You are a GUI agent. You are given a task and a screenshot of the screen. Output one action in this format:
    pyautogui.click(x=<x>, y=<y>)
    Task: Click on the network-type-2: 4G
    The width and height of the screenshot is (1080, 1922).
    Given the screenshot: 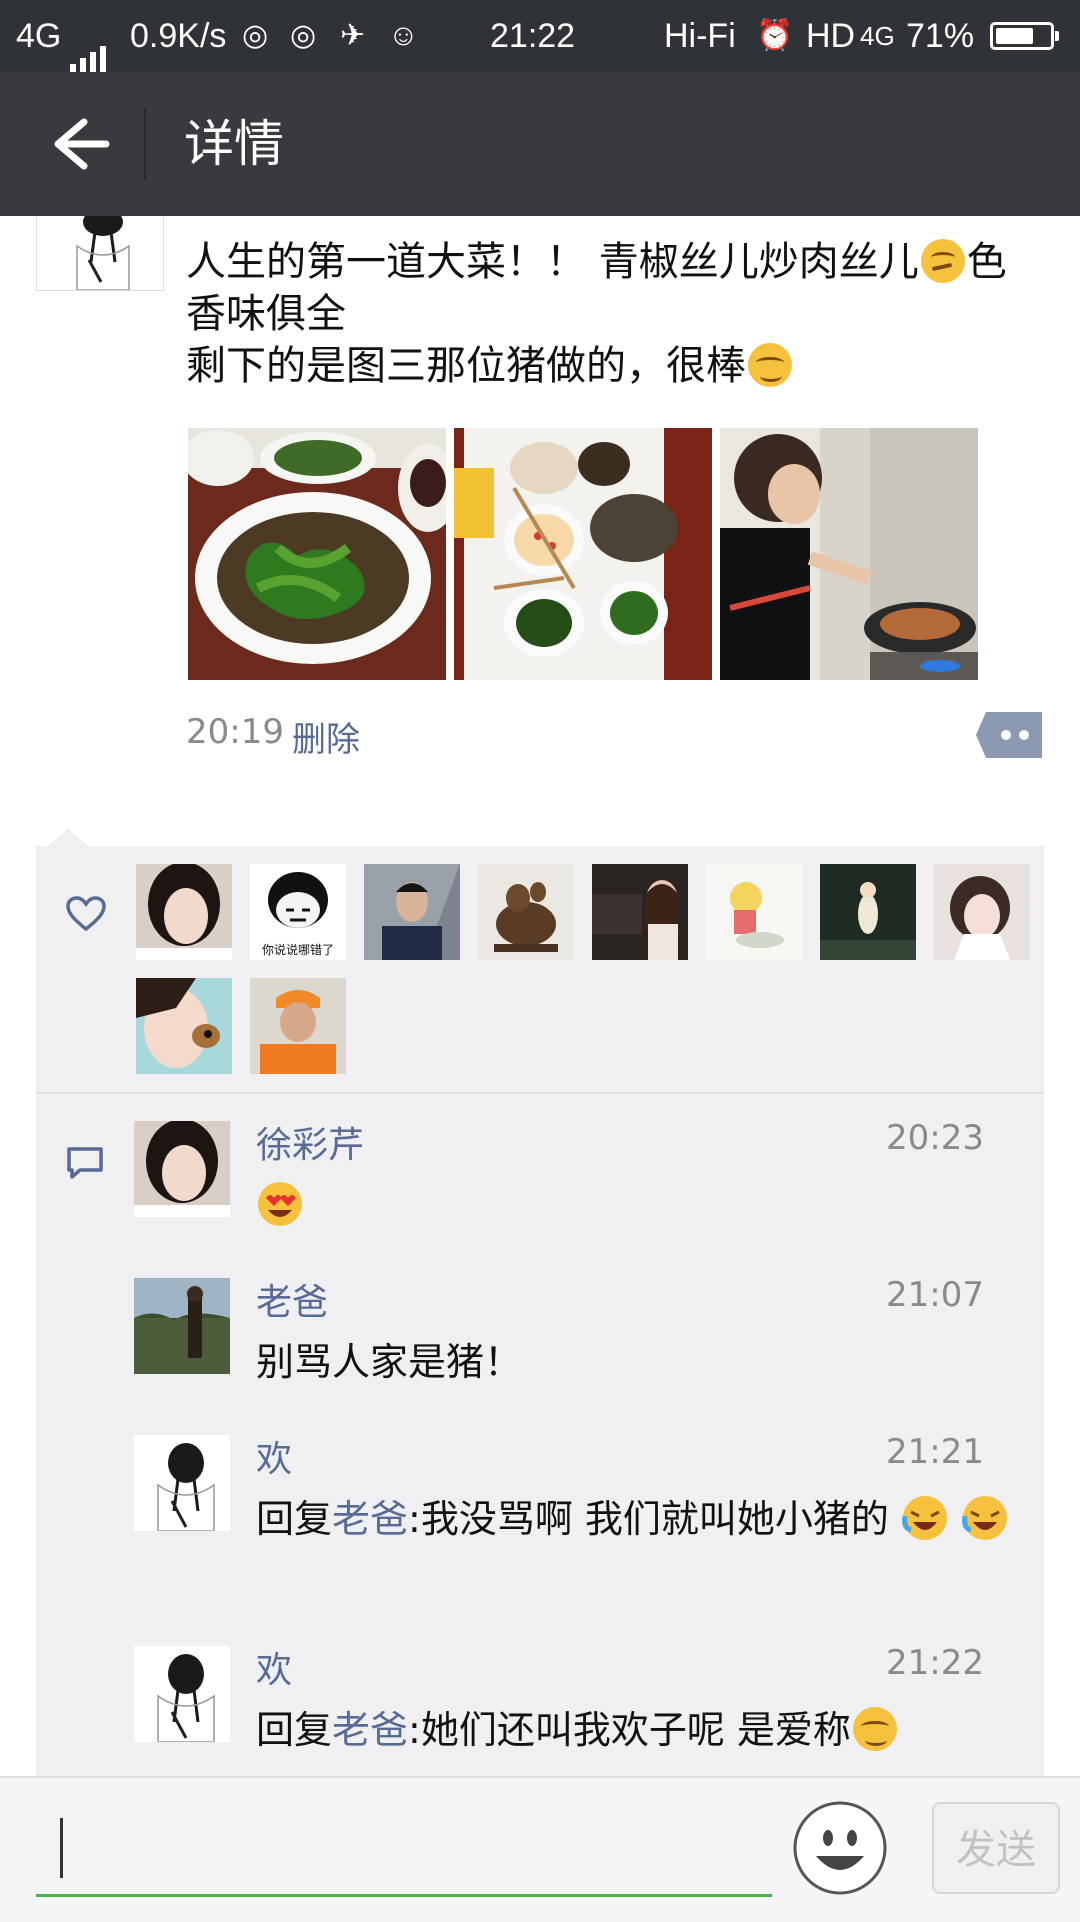 What is the action you would take?
    pyautogui.click(x=877, y=36)
    